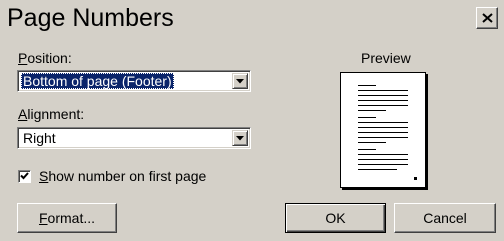 This screenshot has width=504, height=241. Describe the element at coordinates (445, 218) in the screenshot. I see `cancel-button: Cancel` at that location.